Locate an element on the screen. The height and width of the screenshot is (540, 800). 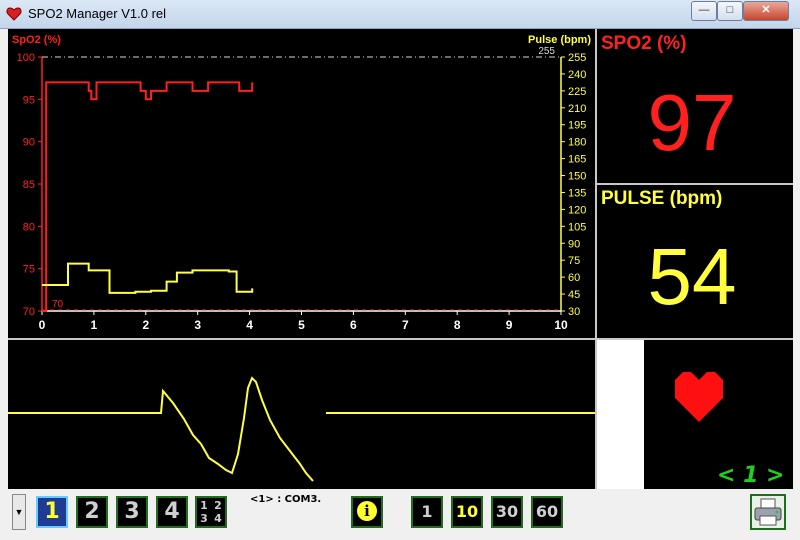
x-tick-label: 3 is located at coordinates (197, 325).